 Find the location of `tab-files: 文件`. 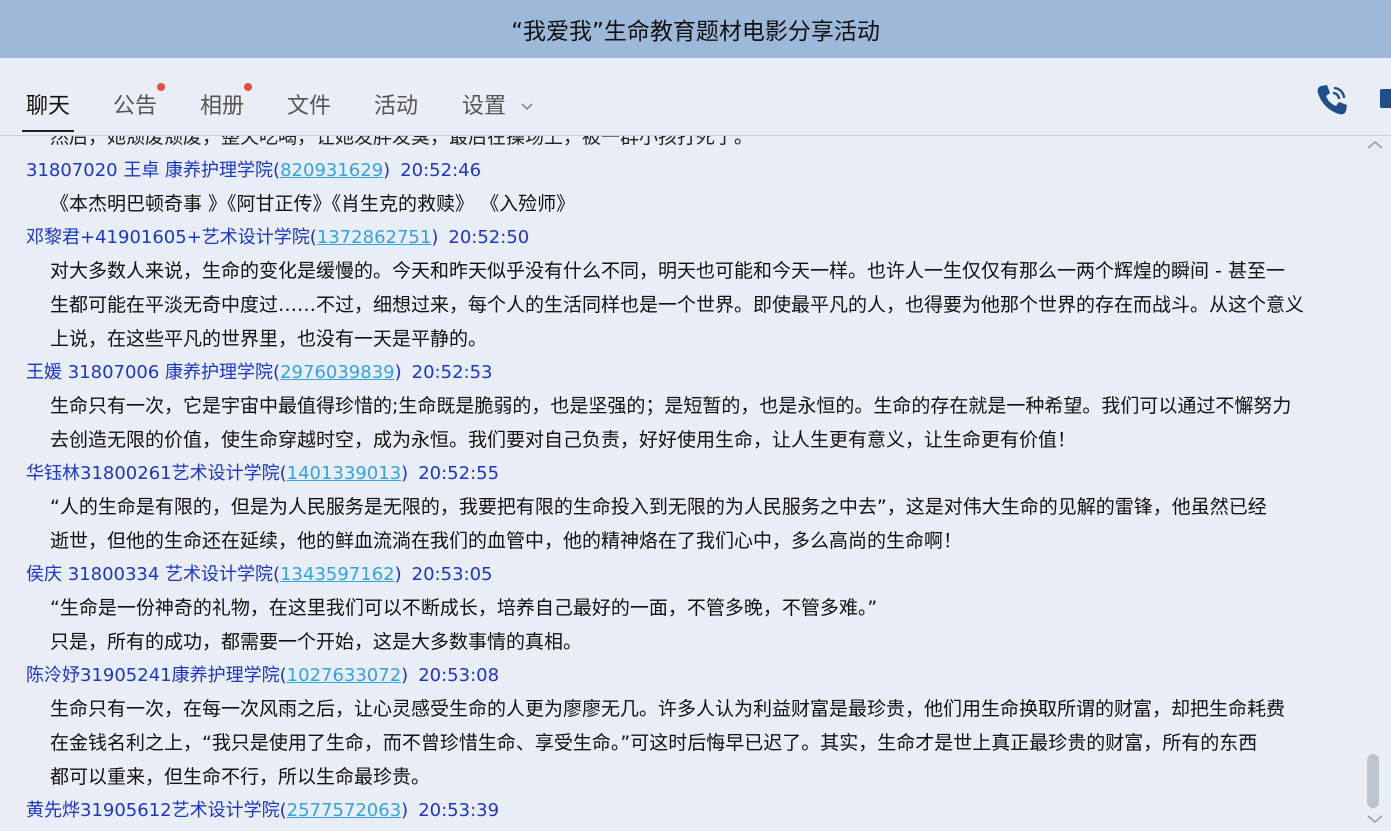

tab-files: 文件 is located at coordinates (309, 110).